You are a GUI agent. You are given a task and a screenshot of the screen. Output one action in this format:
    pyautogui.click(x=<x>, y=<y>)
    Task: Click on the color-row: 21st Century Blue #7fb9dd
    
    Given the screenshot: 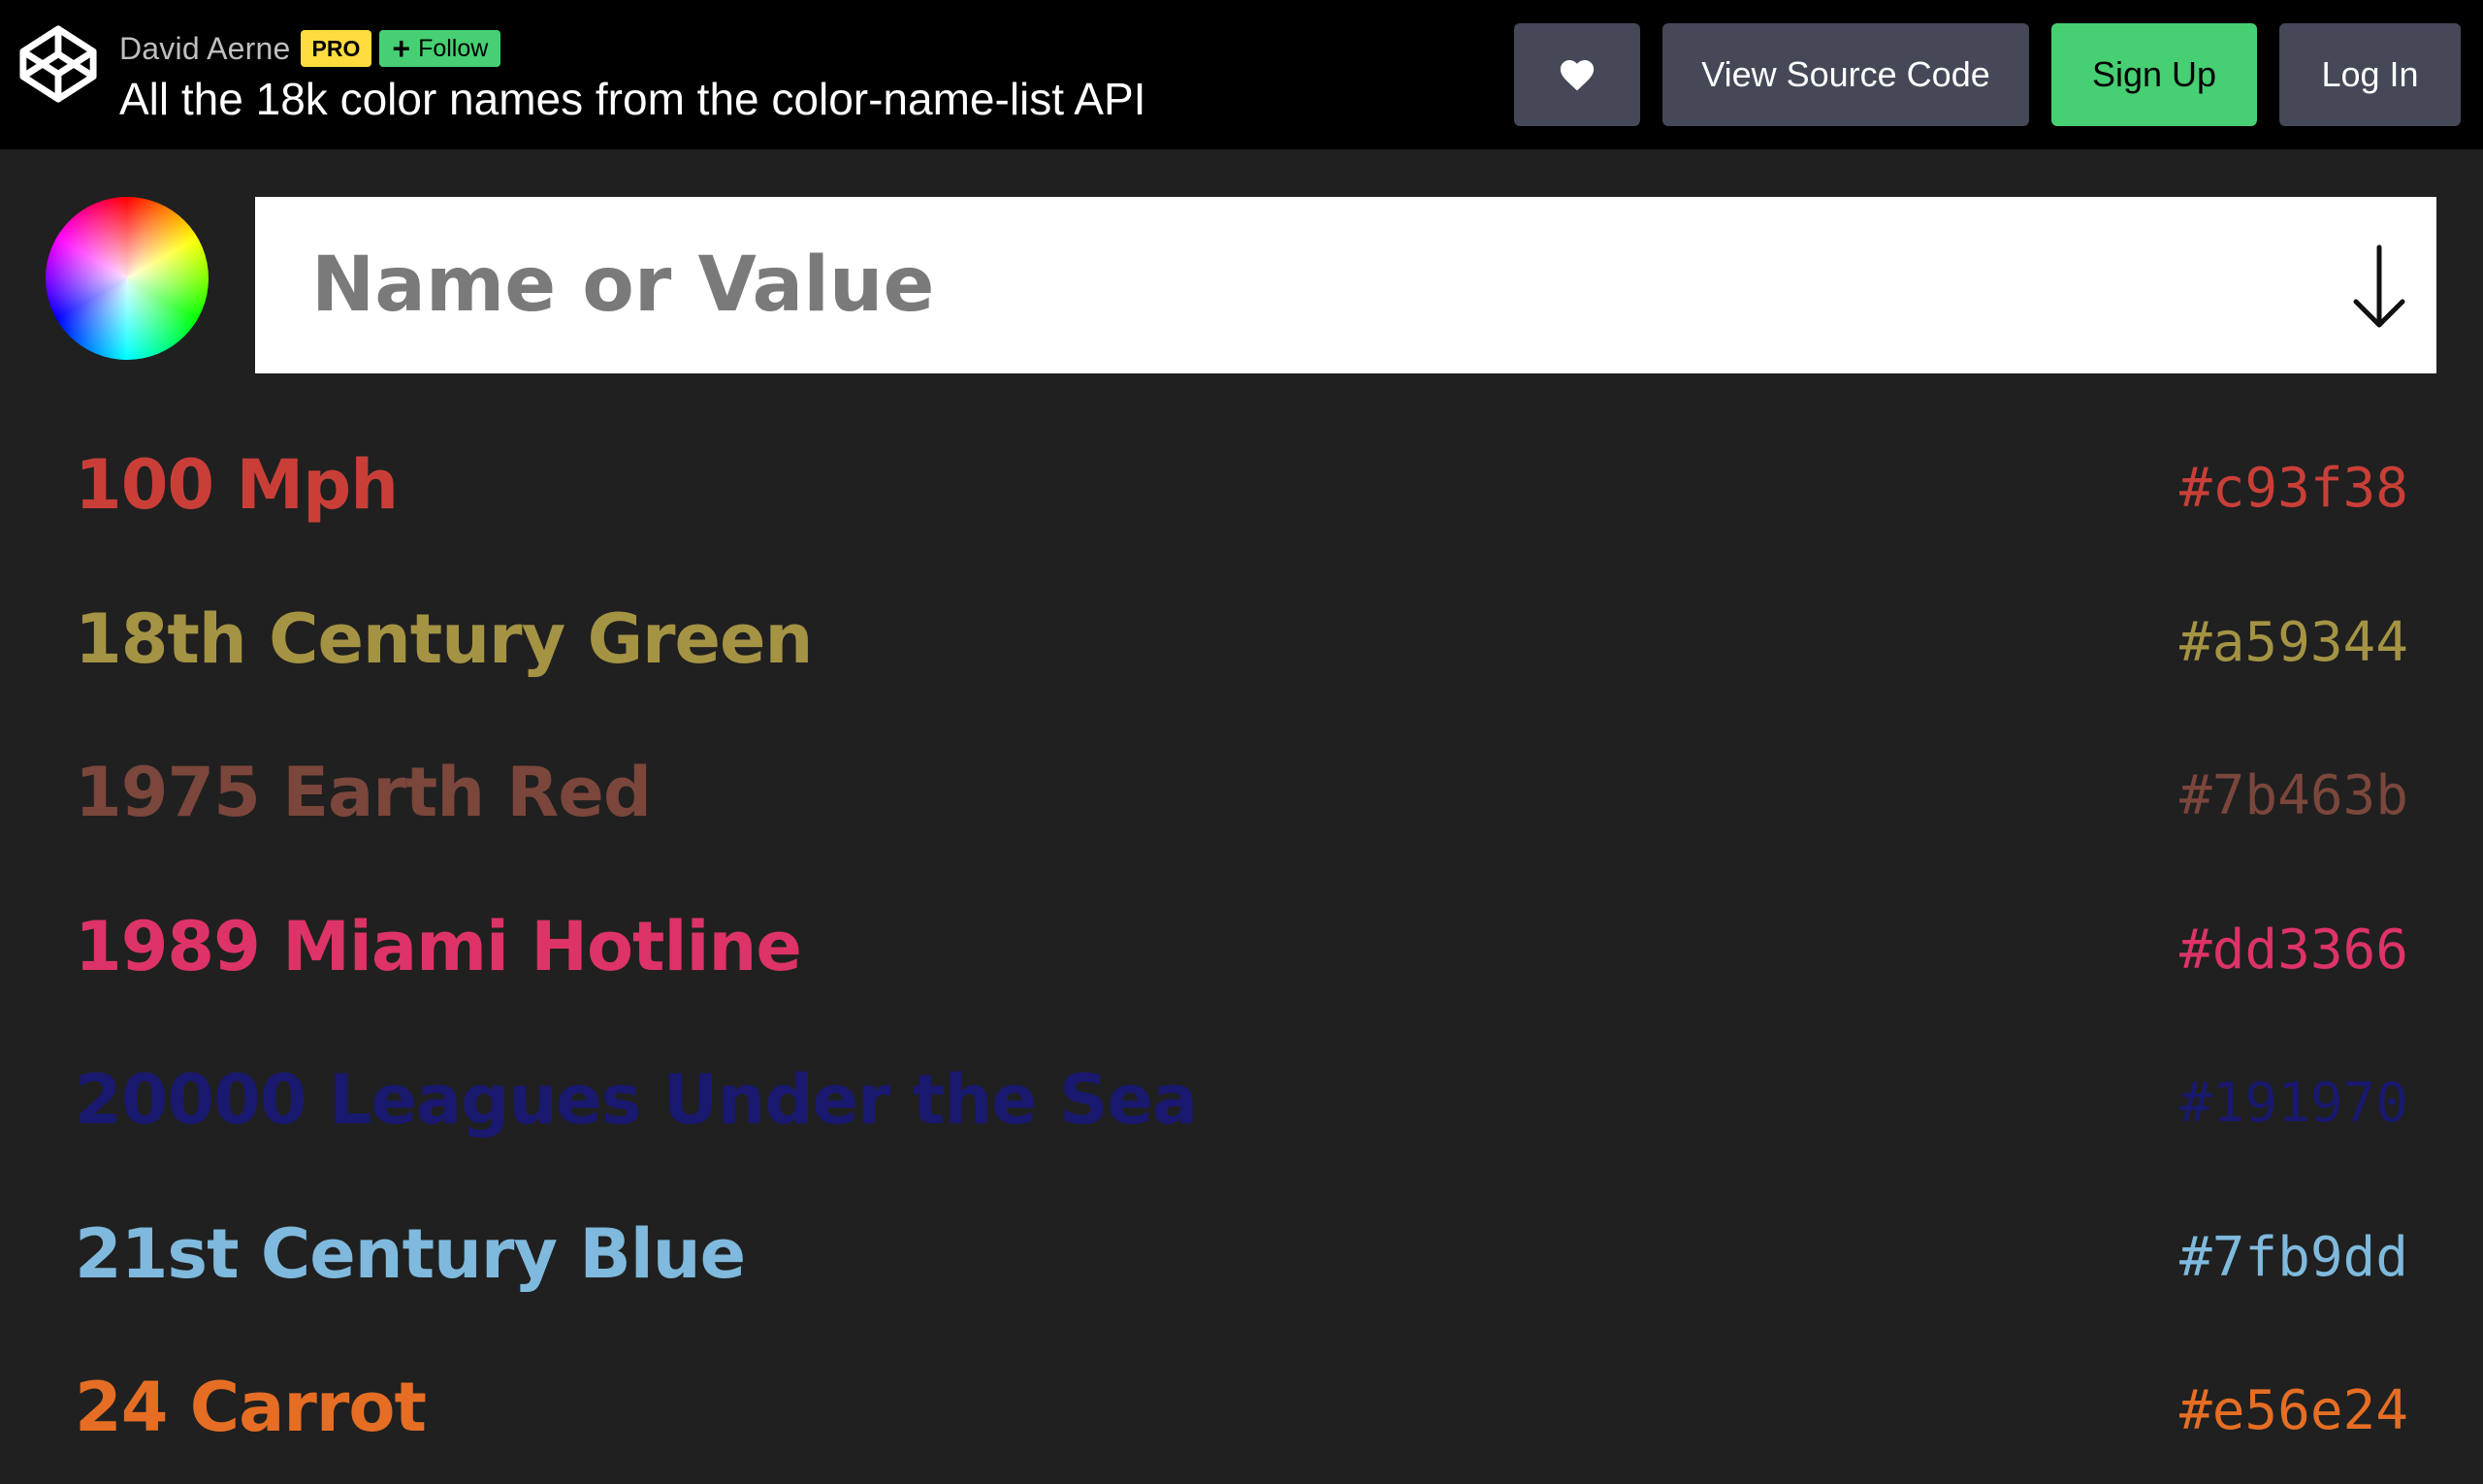 What is the action you would take?
    pyautogui.click(x=1242, y=1254)
    